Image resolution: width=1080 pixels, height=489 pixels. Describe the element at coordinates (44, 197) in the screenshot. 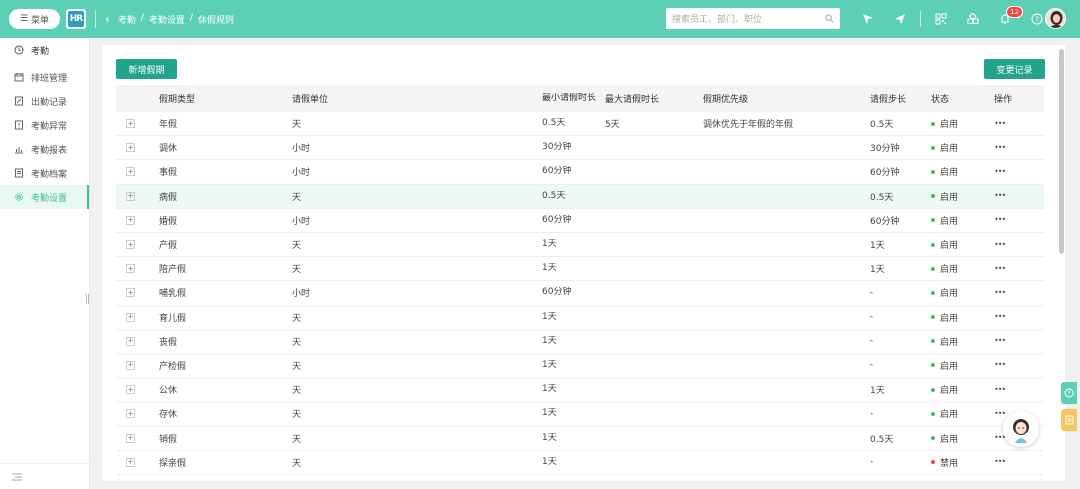

I see `sidebar-item-settings: 考勤设置` at that location.